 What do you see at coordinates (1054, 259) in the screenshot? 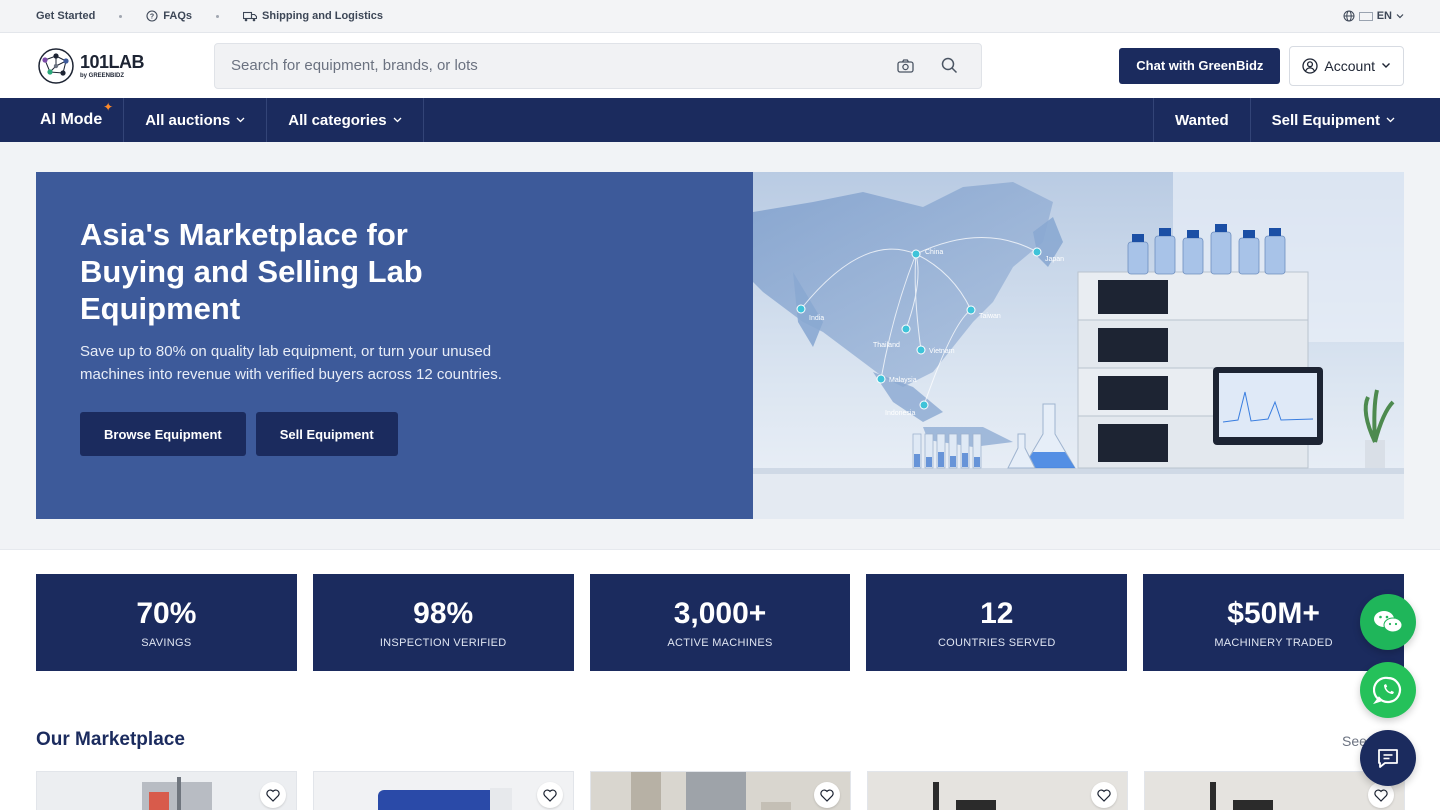
I see `map-label-japan: Japan` at bounding box center [1054, 259].